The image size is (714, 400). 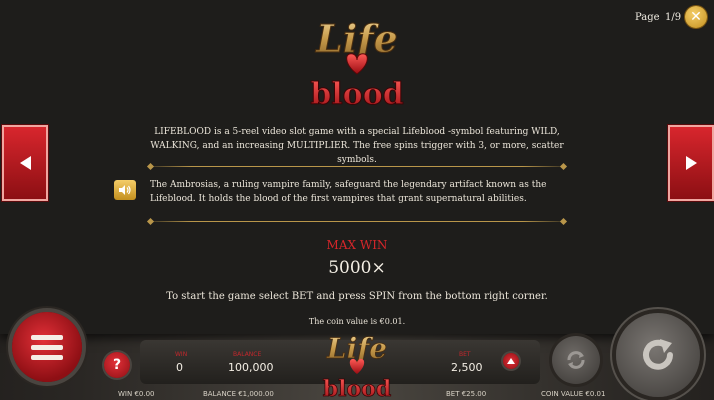 I want to click on speaker-glyph, so click(x=125, y=190).